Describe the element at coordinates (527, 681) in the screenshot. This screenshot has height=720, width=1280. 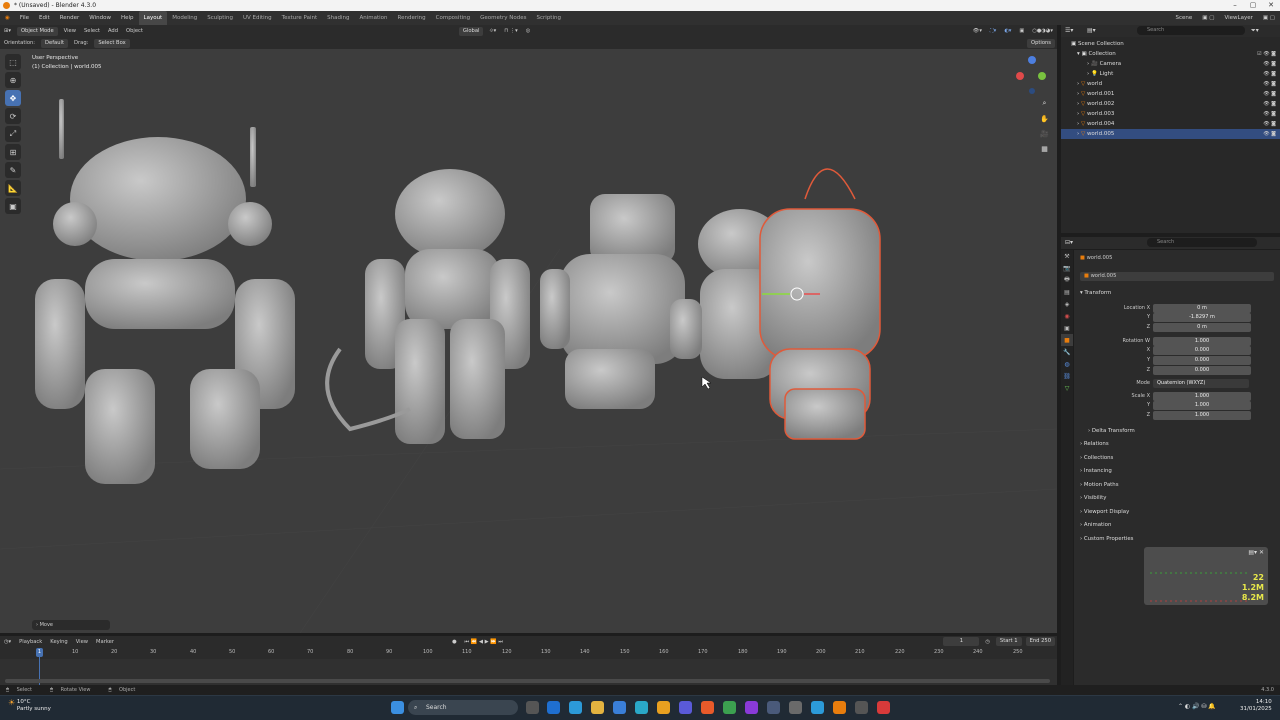
I see `timeline-scrollbar` at that location.